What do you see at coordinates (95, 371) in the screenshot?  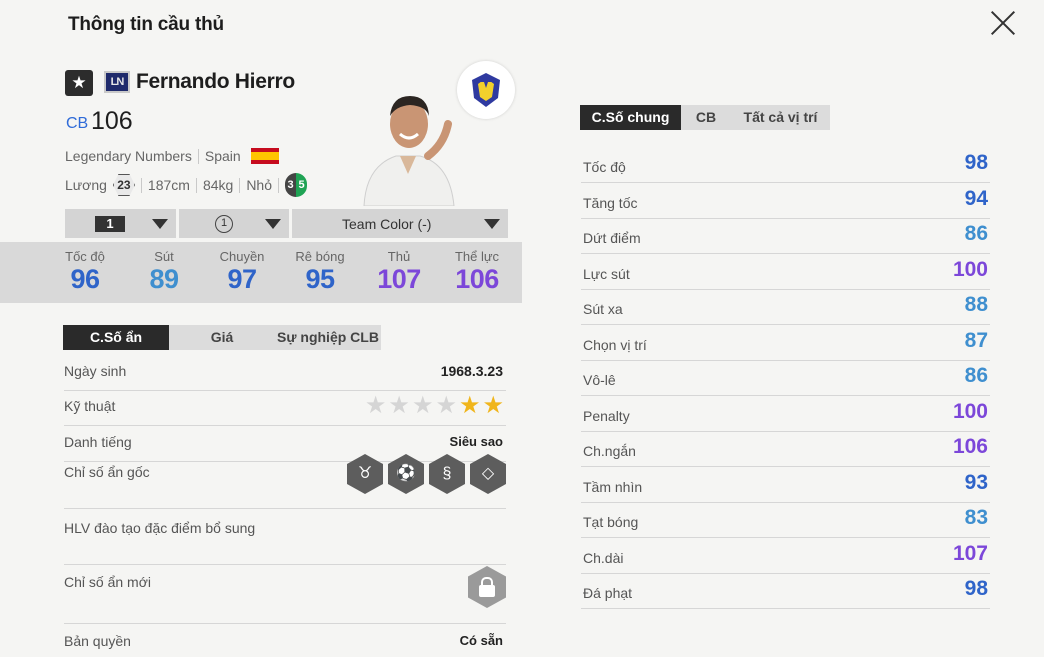 I see `birthdate-label: Ngày sinh` at bounding box center [95, 371].